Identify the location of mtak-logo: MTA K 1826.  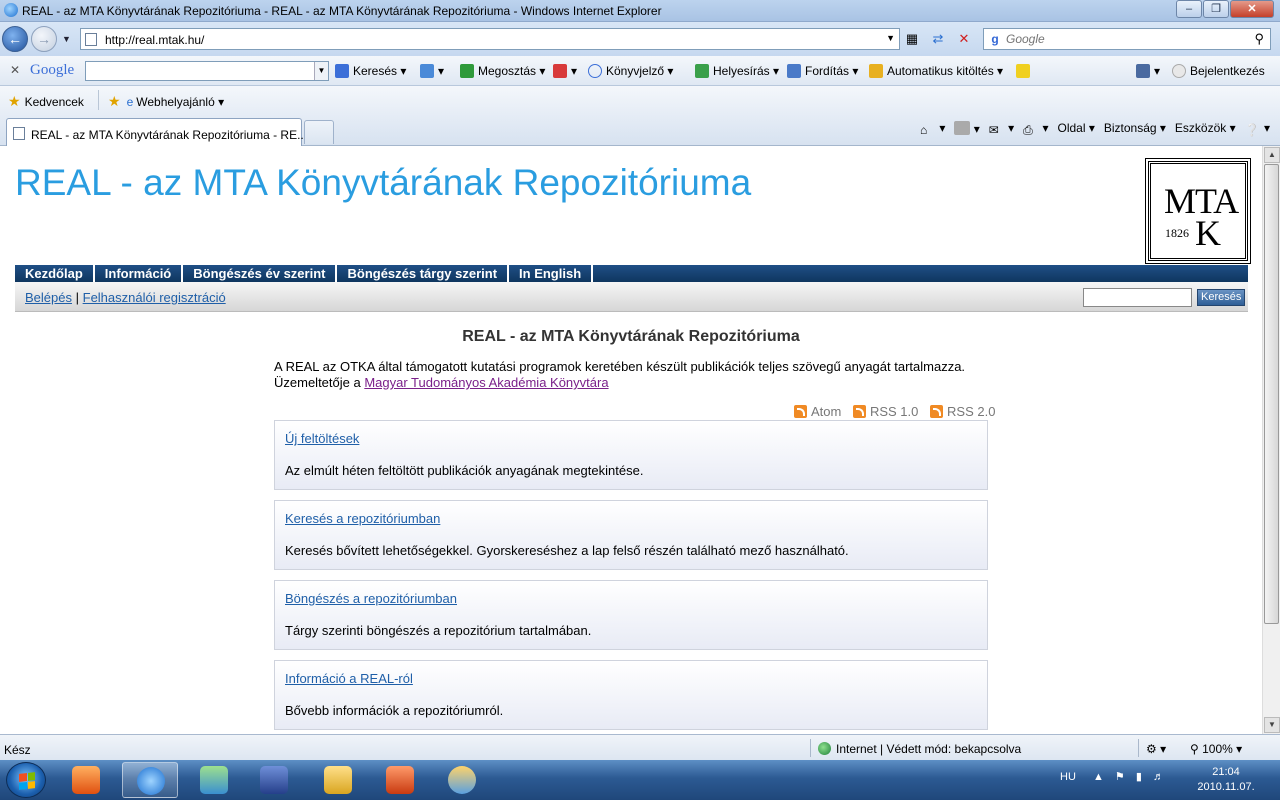
(1198, 211).